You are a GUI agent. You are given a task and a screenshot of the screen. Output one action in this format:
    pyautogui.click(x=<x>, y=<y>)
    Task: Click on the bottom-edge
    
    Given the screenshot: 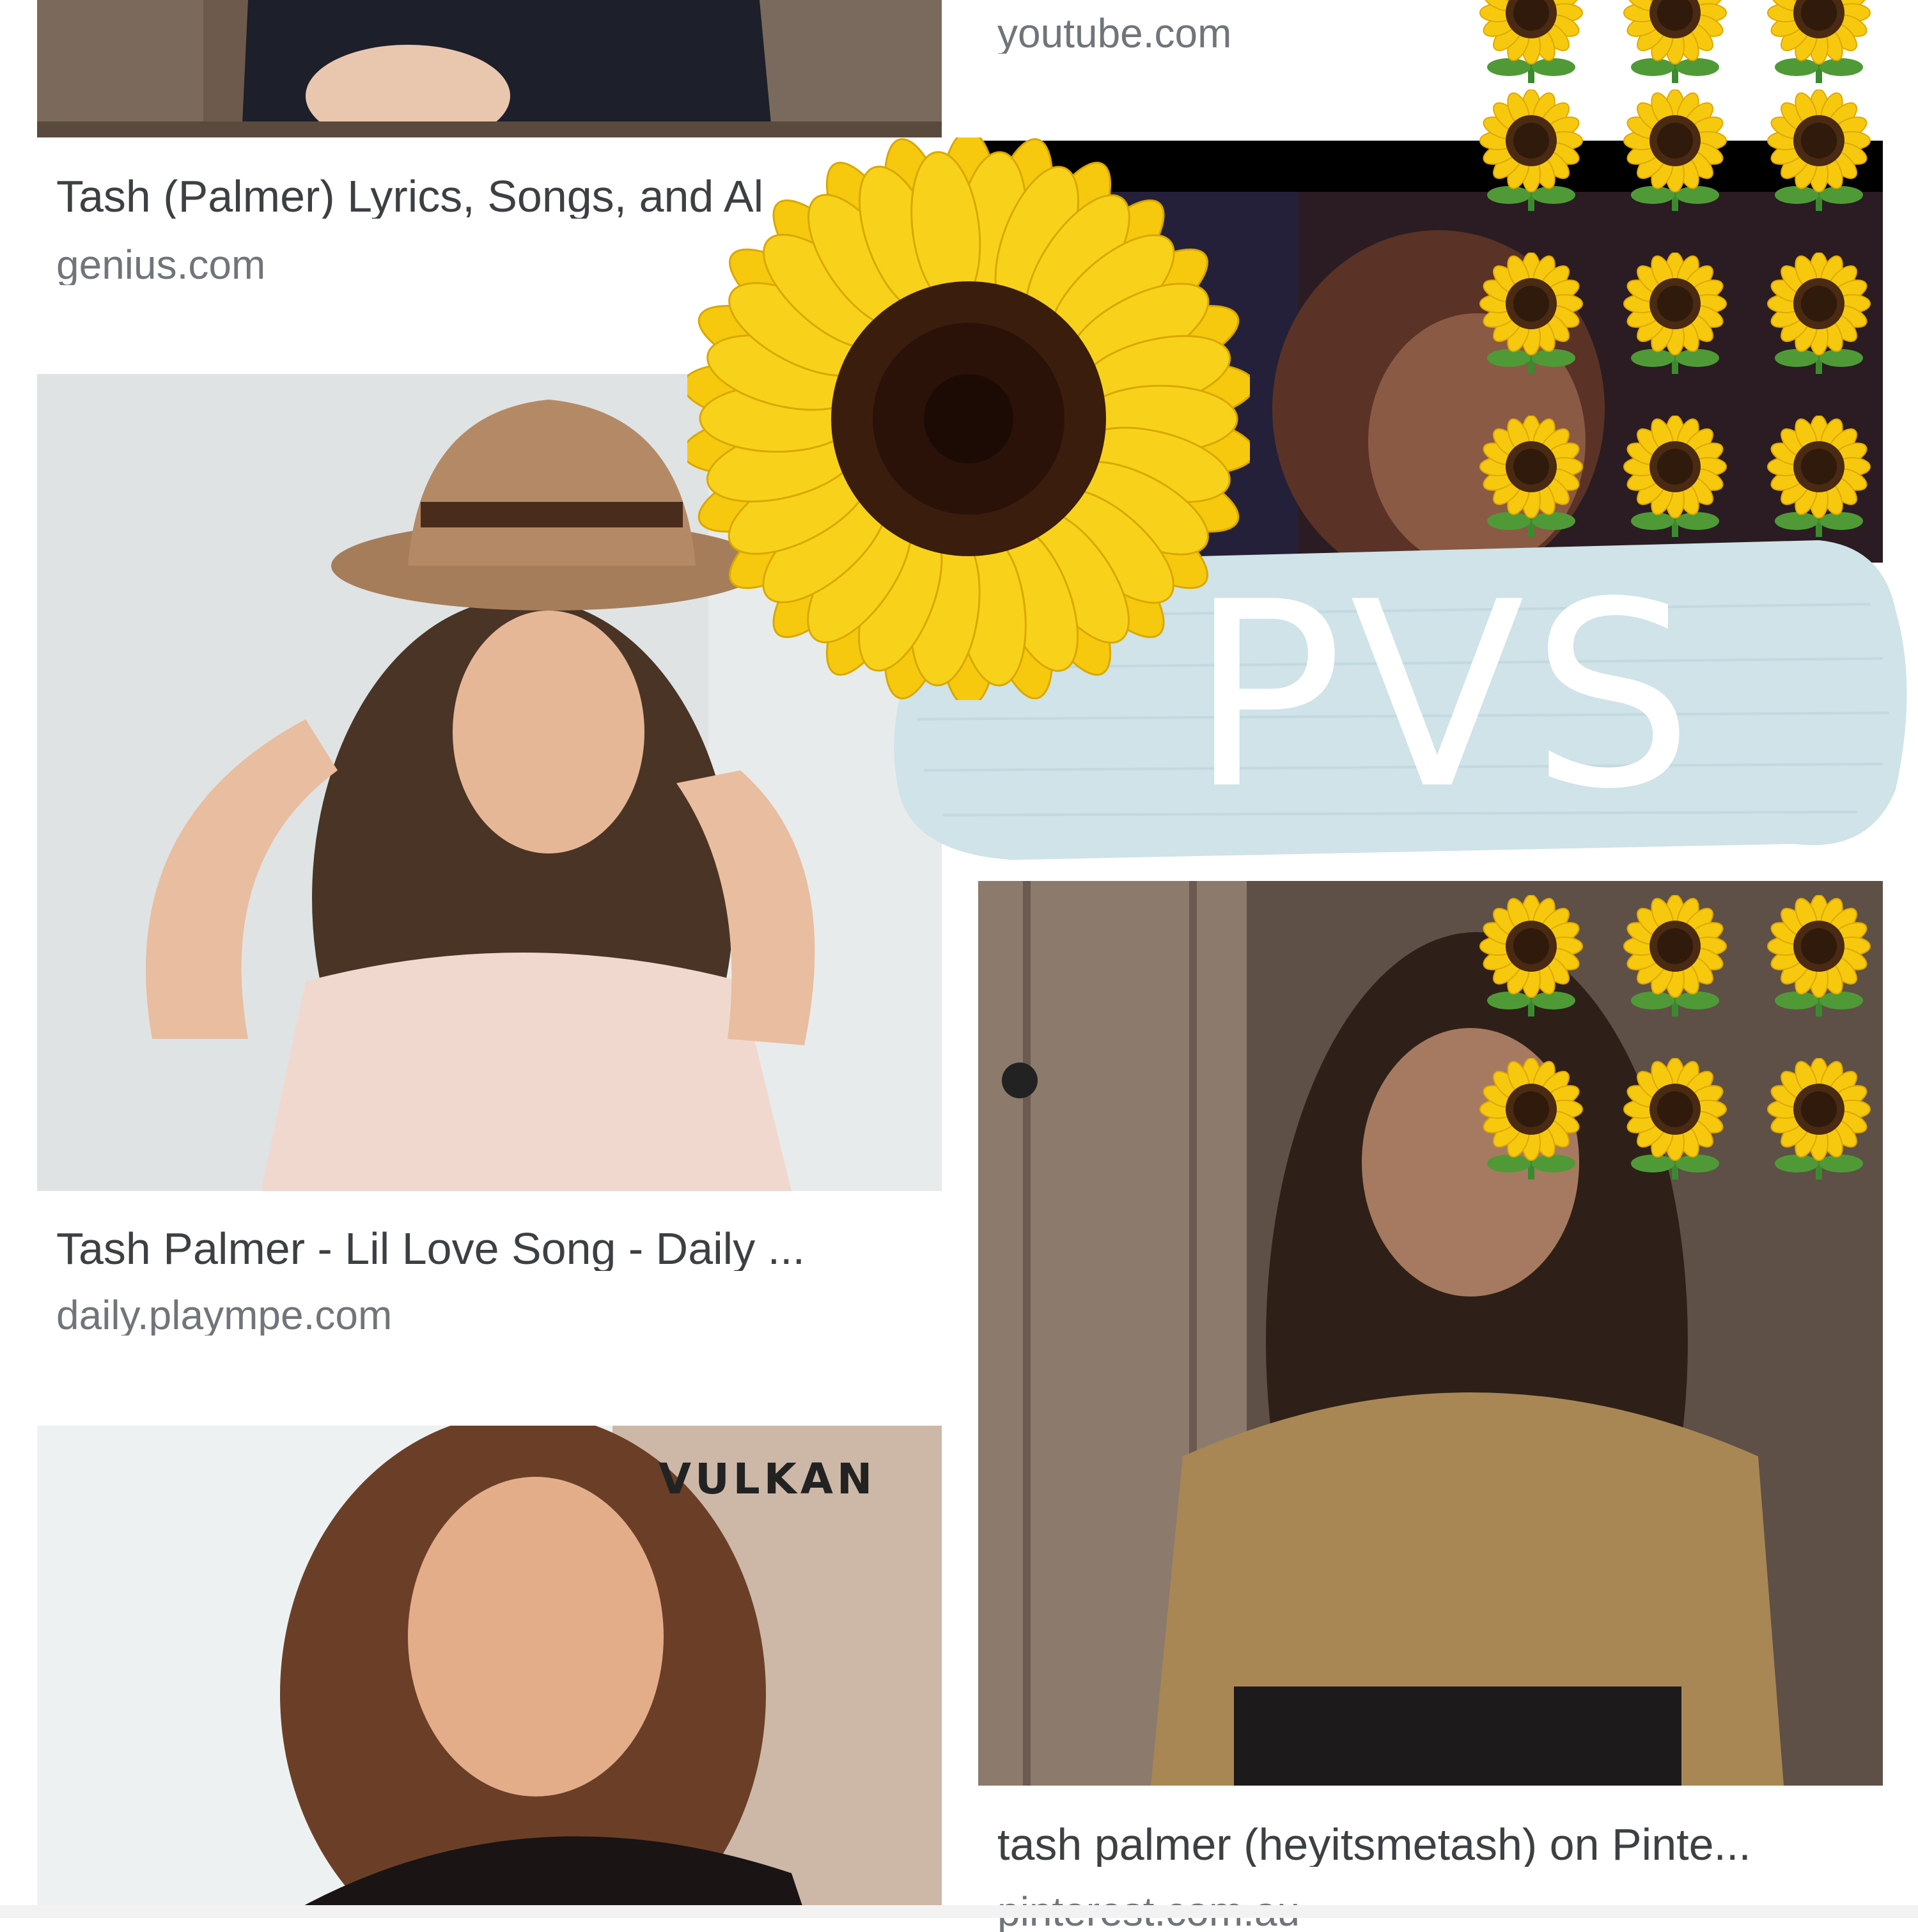 What is the action you would take?
    pyautogui.click(x=959, y=1911)
    